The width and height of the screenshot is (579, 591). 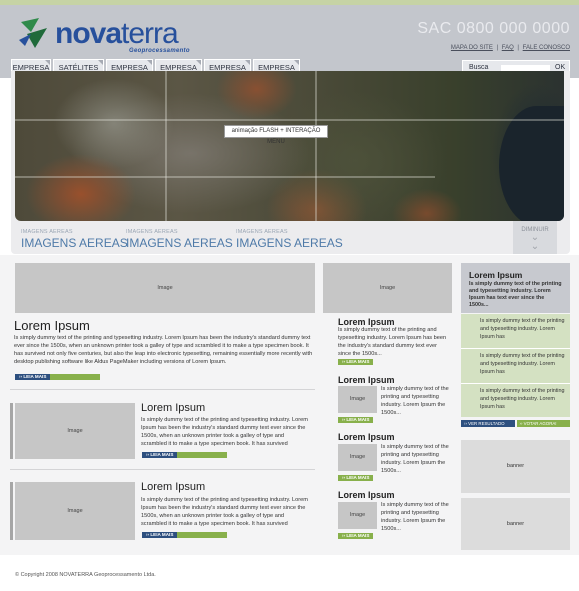 What do you see at coordinates (276, 135) in the screenshot?
I see `flash-menu-placeholder: animação FLASH + INTERAÇÃO MENU` at bounding box center [276, 135].